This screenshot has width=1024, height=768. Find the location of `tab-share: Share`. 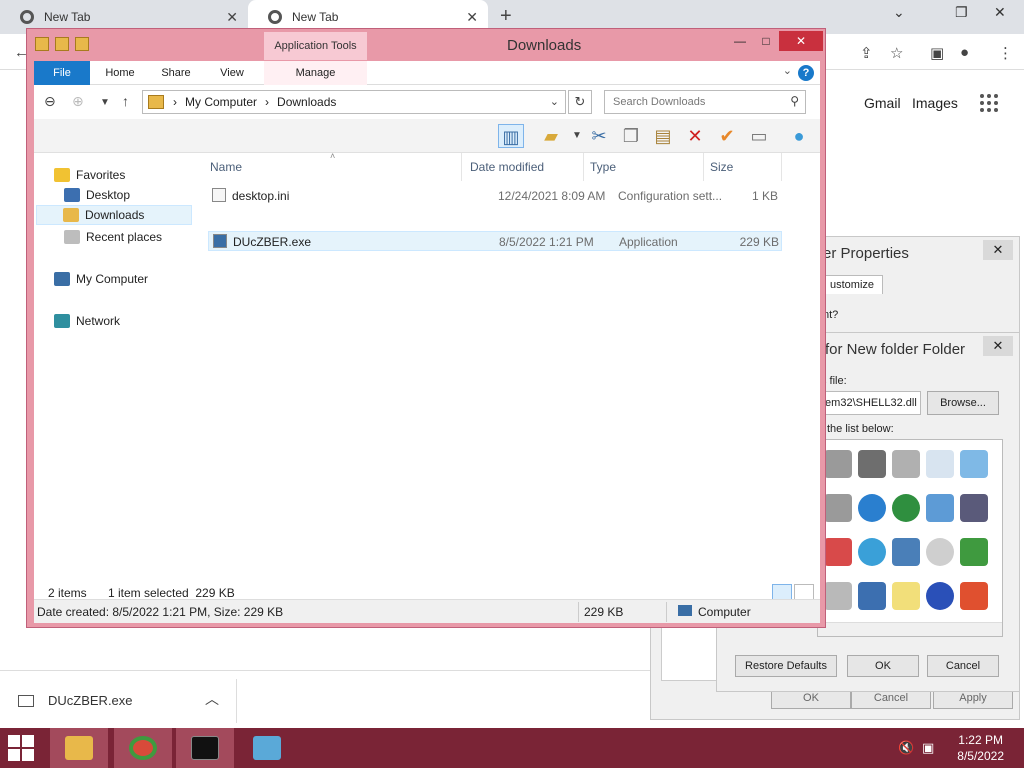

tab-share: Share is located at coordinates (176, 73).